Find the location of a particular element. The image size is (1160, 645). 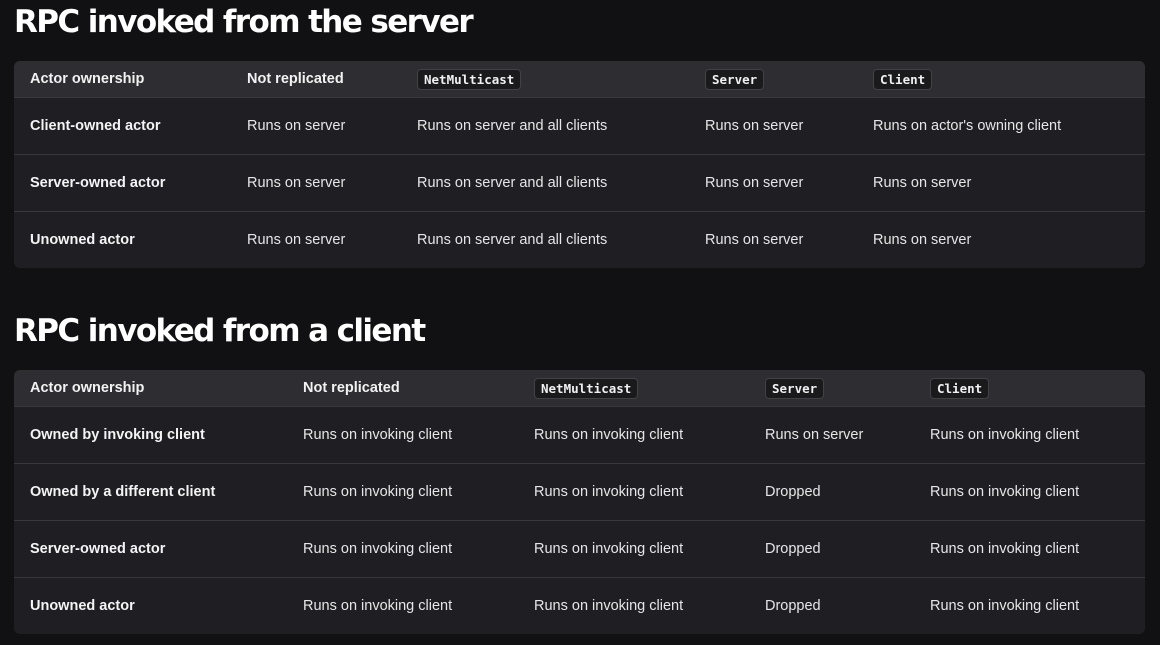

row-label: Owned by a different client is located at coordinates (123, 492).